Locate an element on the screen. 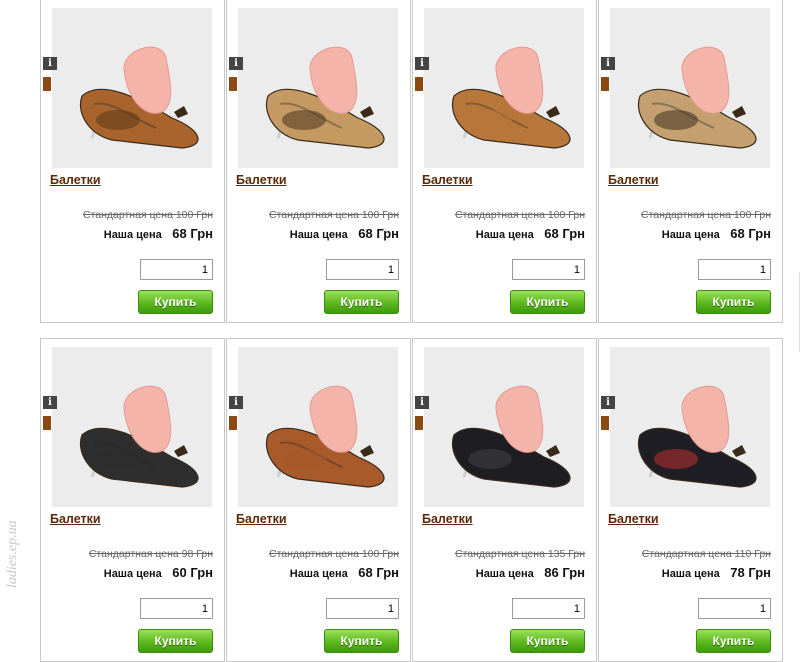 Image resolution: width=802 pixels, height=662 pixels. standard-price: Стандартная цена 98 Грн is located at coordinates (150, 554).